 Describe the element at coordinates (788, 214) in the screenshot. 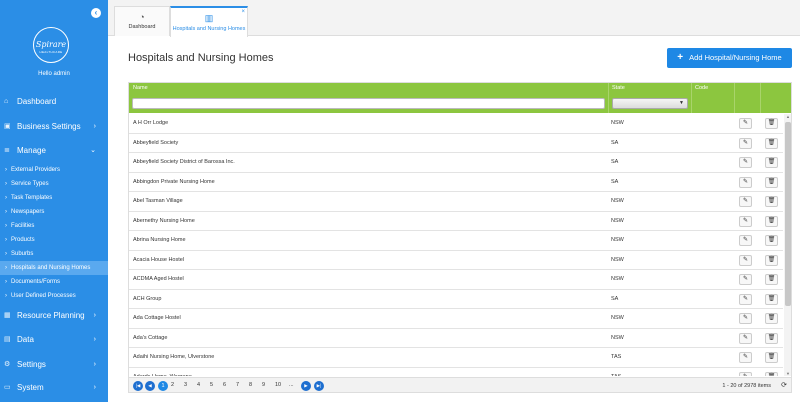

I see `scrollbar-thumb` at that location.